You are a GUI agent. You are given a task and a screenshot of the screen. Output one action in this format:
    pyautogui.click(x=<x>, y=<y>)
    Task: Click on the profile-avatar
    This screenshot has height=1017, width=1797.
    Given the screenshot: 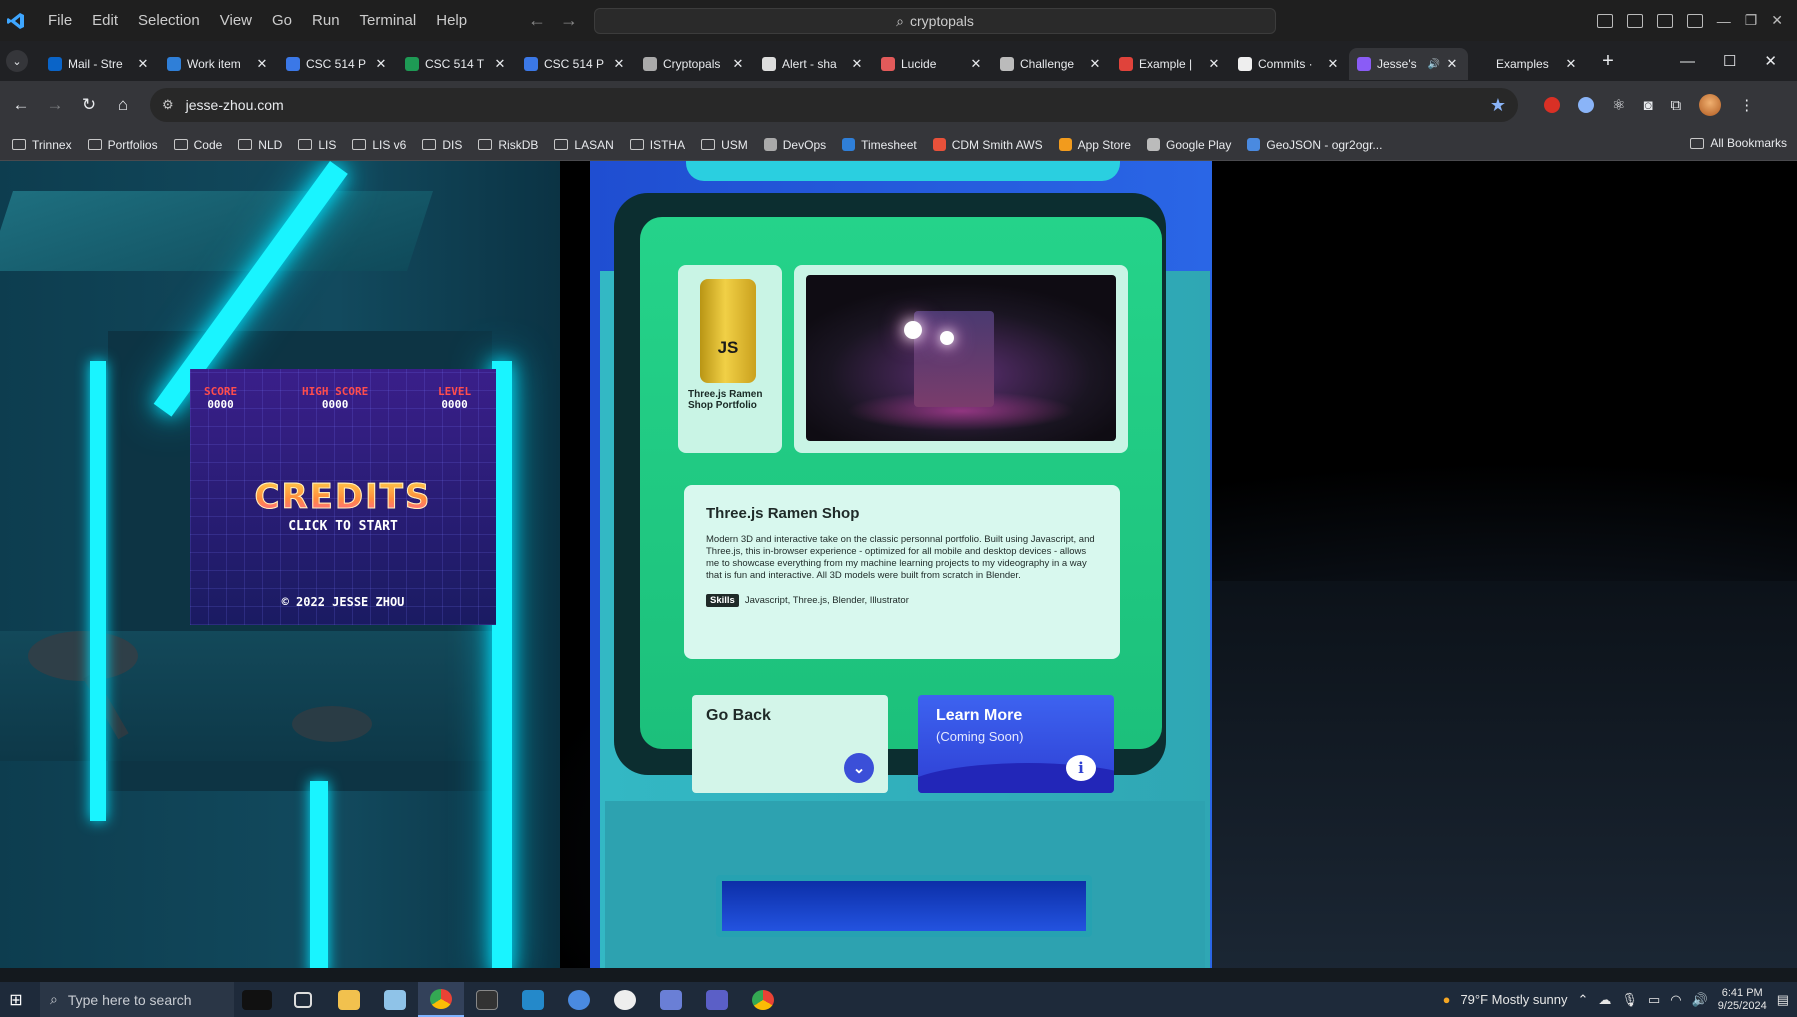 What is the action you would take?
    pyautogui.click(x=1710, y=105)
    